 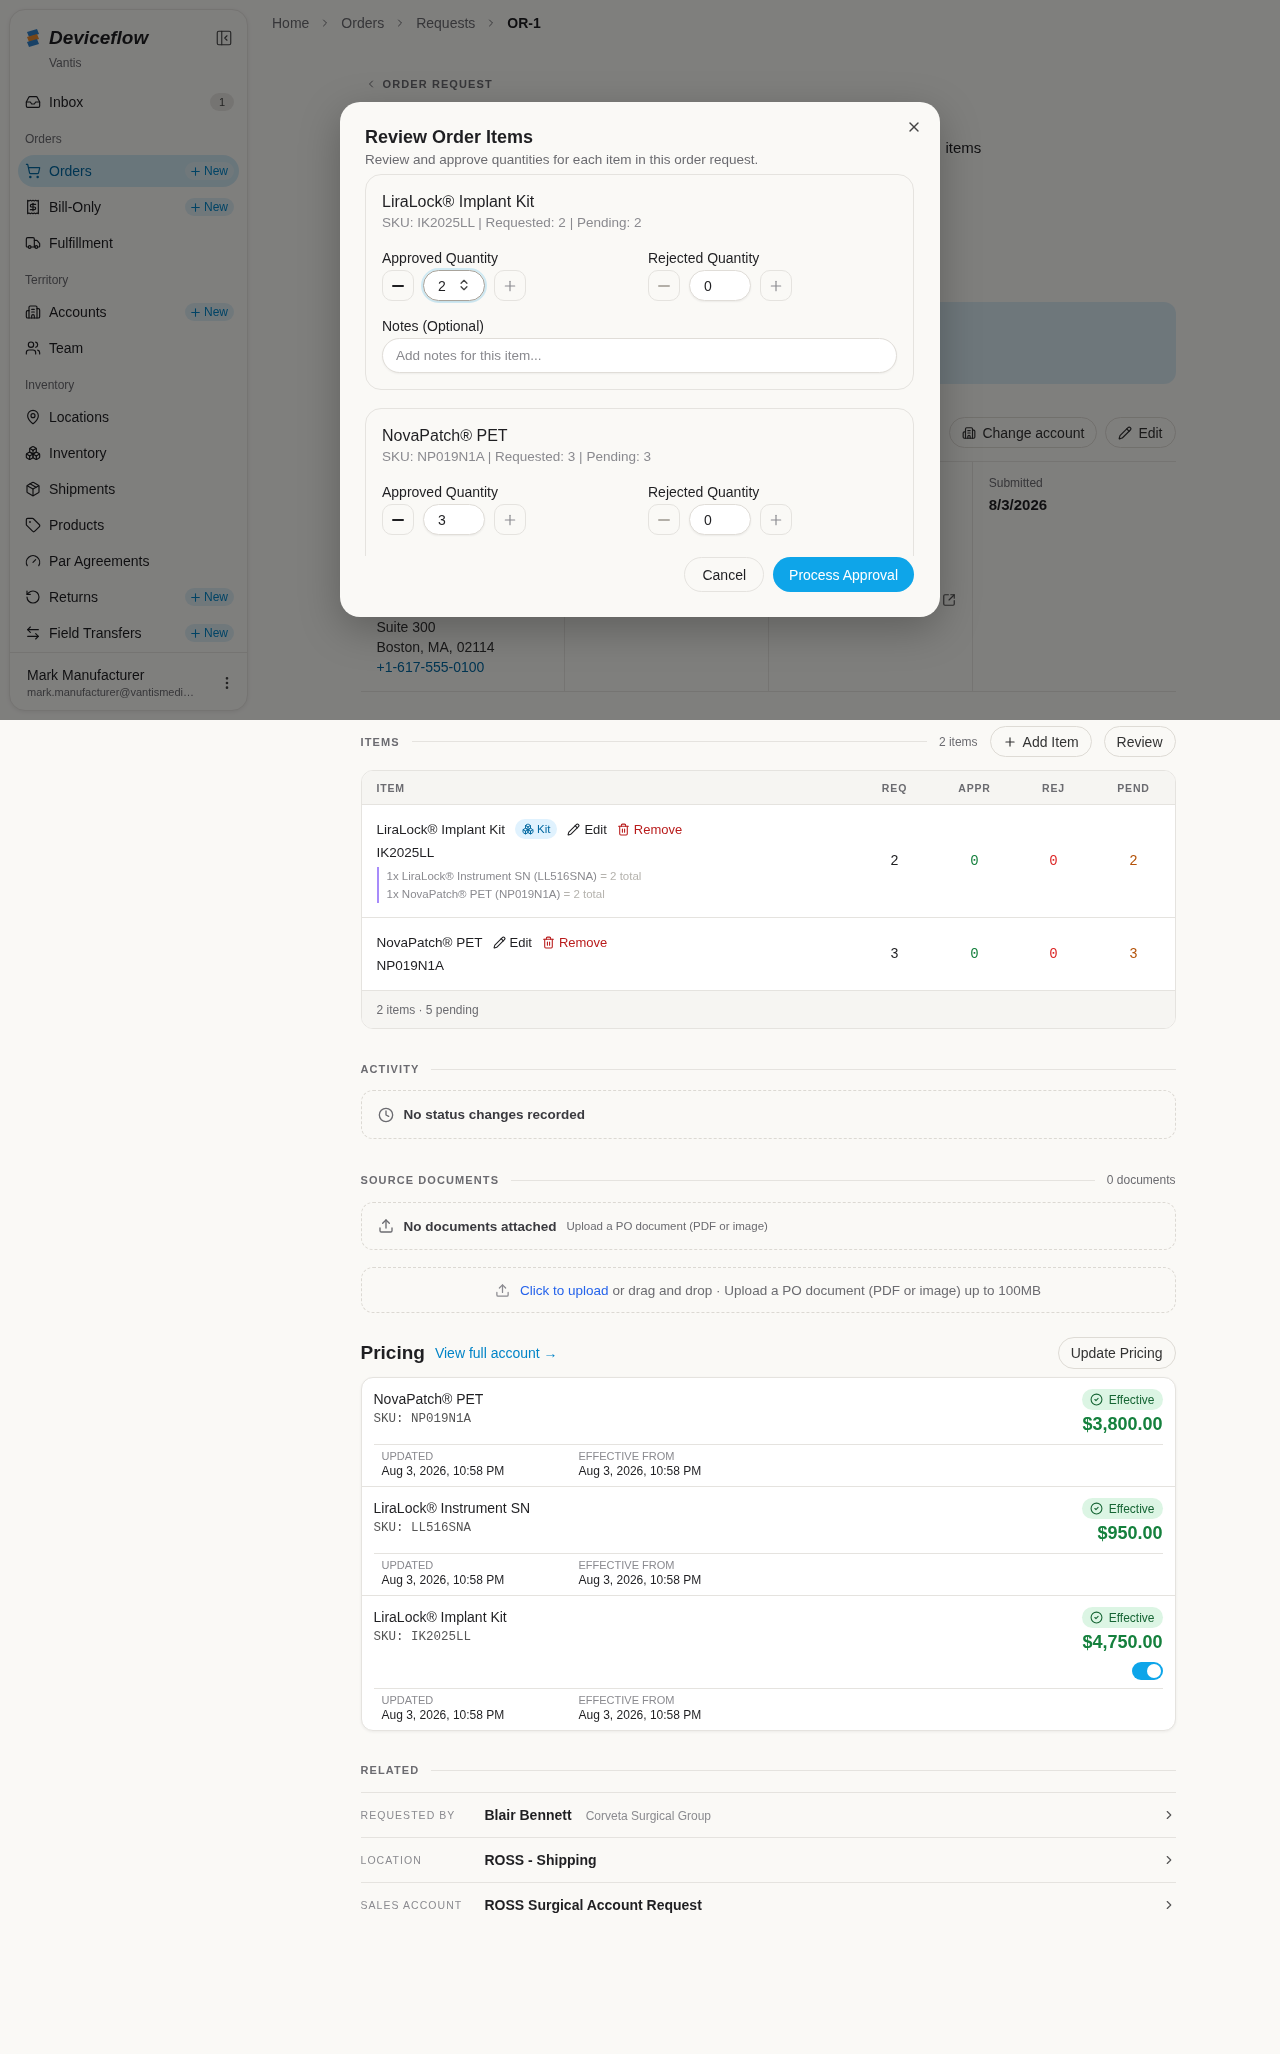 I want to click on update-pricing-button: Update Pricing, so click(x=1116, y=1353).